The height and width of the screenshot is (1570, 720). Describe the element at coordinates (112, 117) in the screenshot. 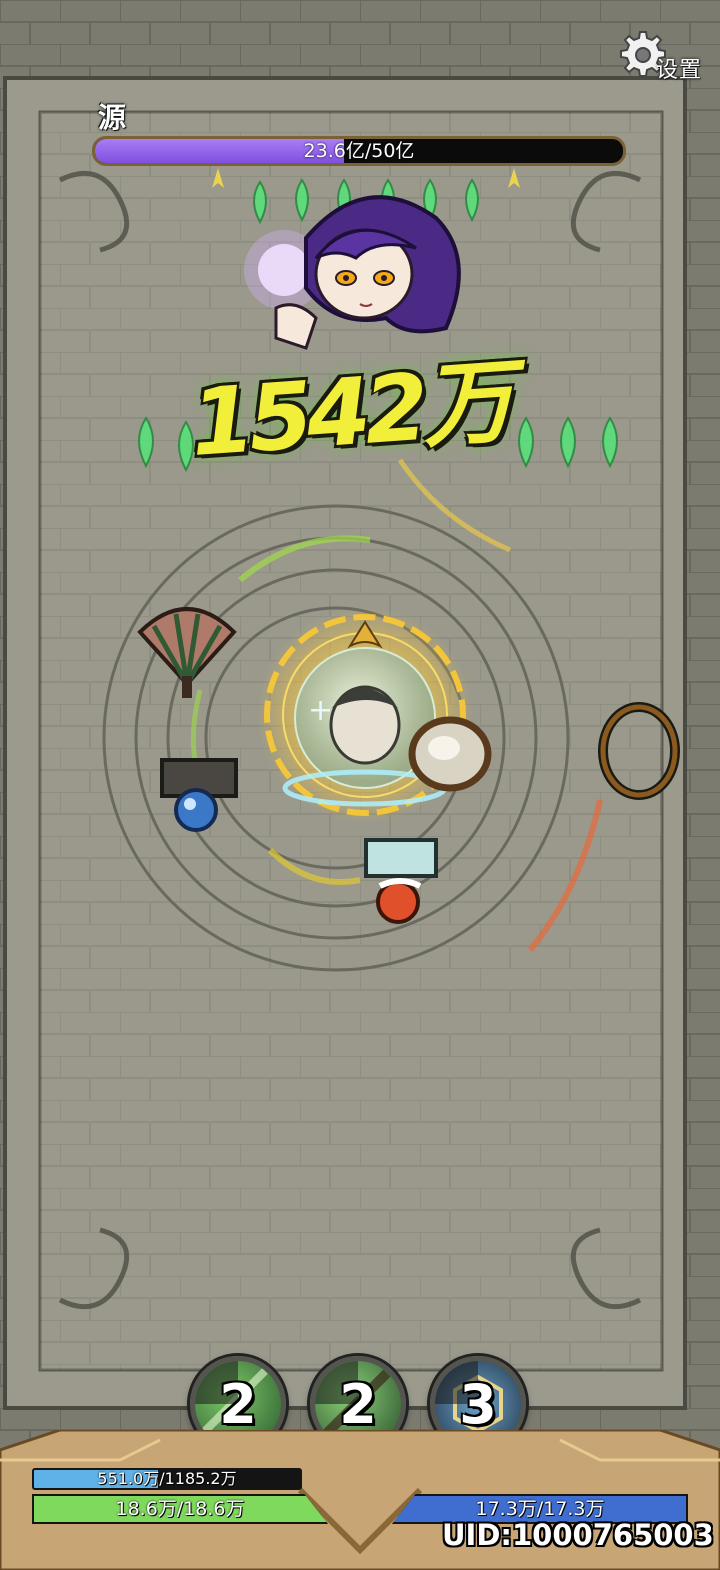

I see `boss-name: 源` at that location.